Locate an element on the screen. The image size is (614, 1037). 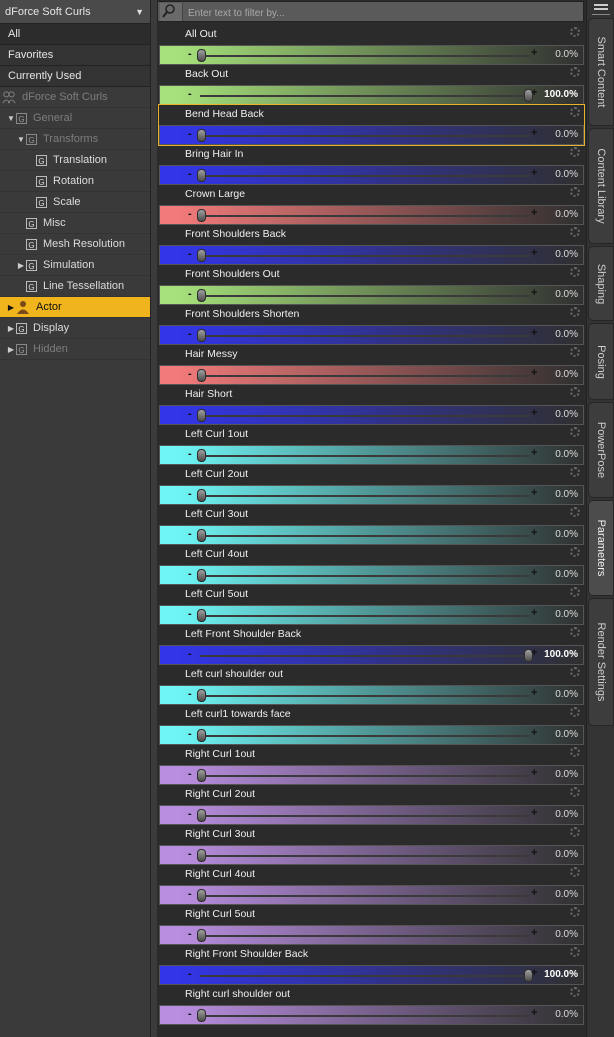
tab-powerpose: PowerPose is located at coordinates (601, 450).